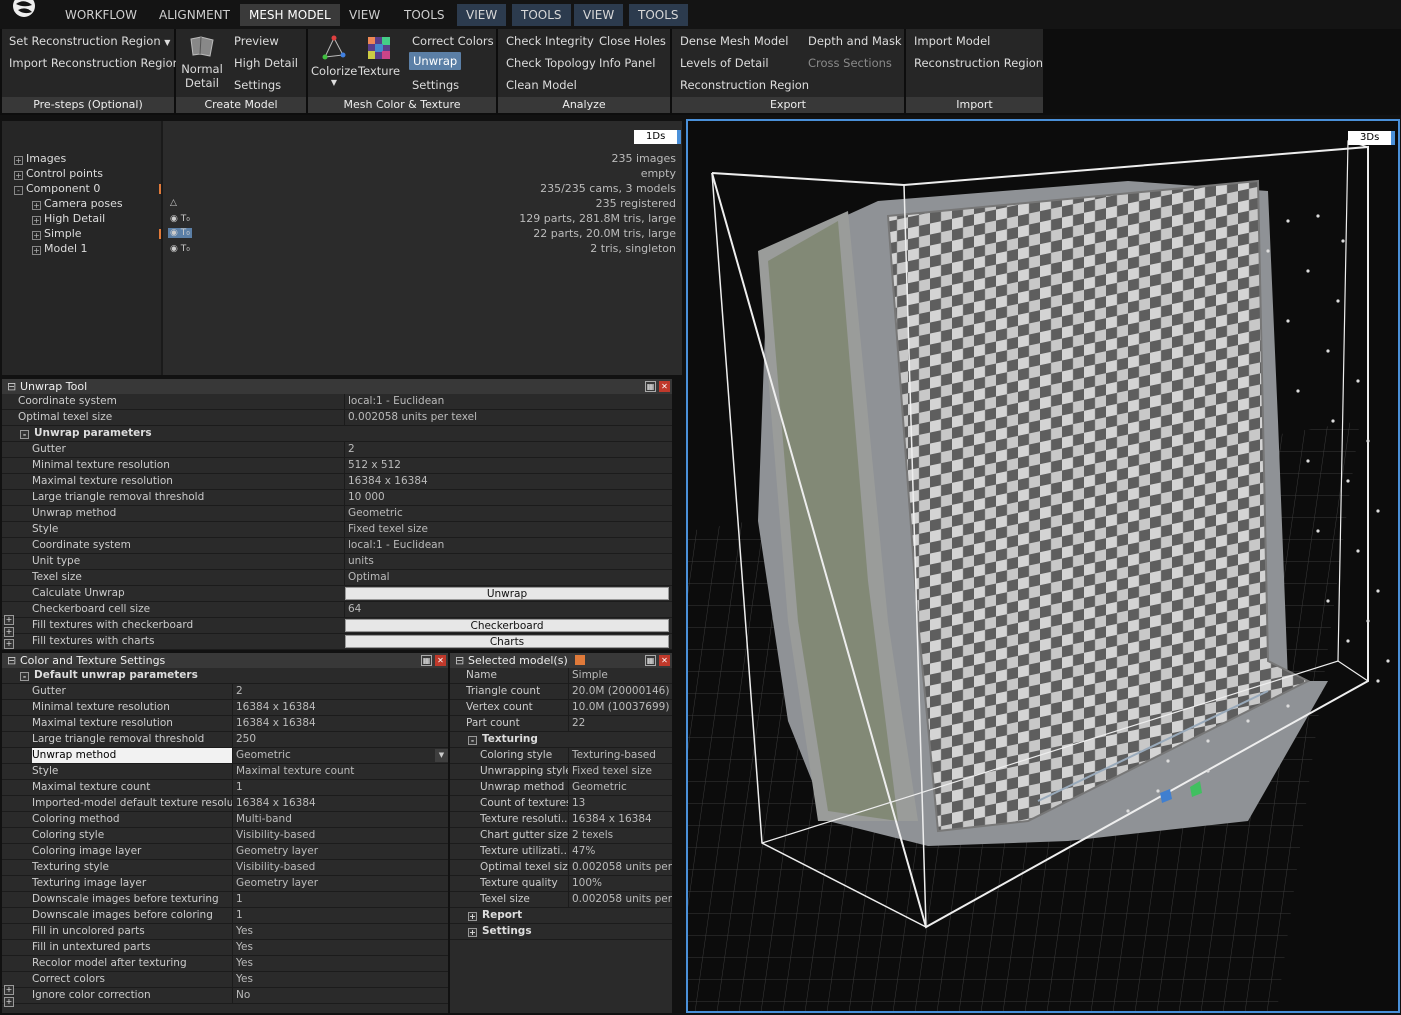 The height and width of the screenshot is (1015, 1401). I want to click on import-model-button: Import Model, so click(952, 41).